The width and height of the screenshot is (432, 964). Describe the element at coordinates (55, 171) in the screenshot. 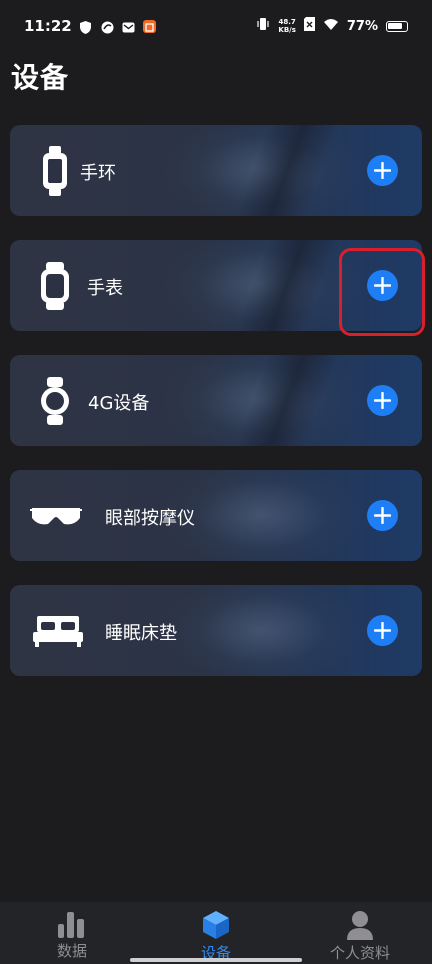

I see `band-icon` at that location.